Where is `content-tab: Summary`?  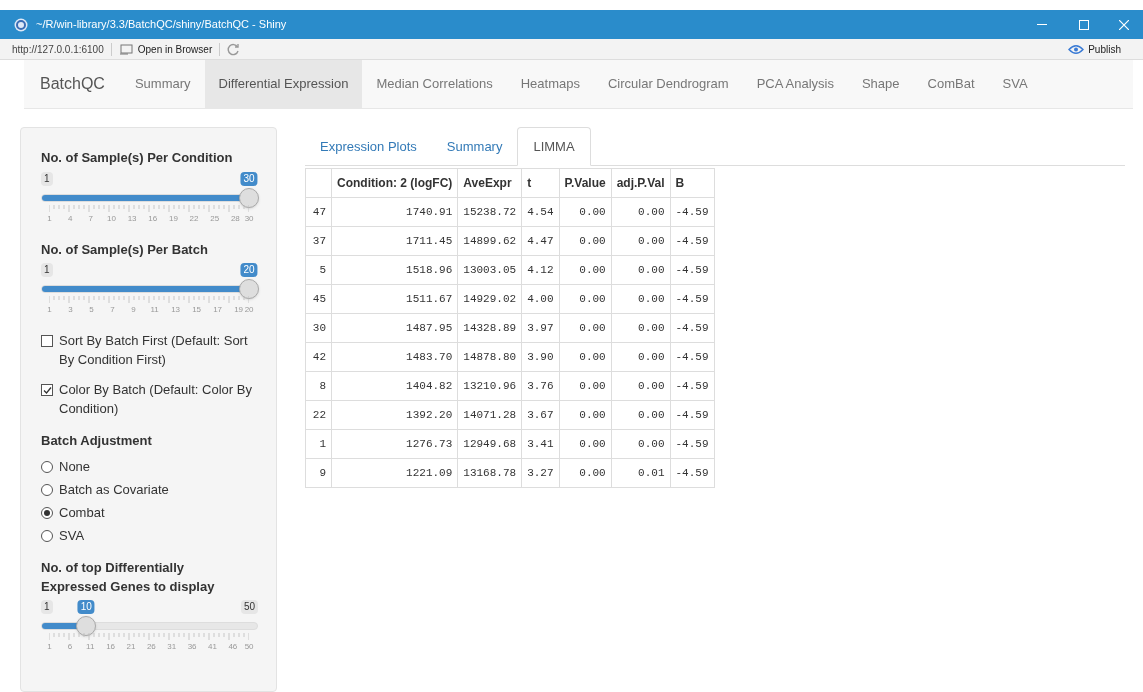 content-tab: Summary is located at coordinates (474, 146).